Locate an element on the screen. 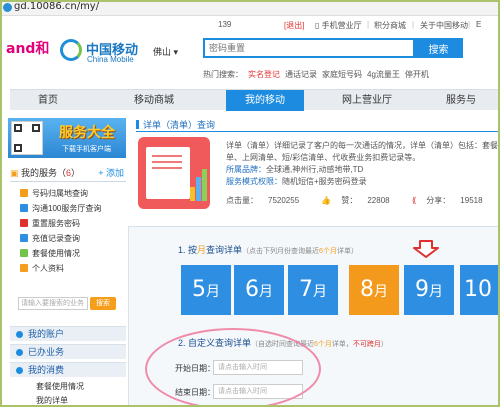 The width and height of the screenshot is (500, 407). sidebar-item-my-consumption: 我的消费 is located at coordinates (68, 369).